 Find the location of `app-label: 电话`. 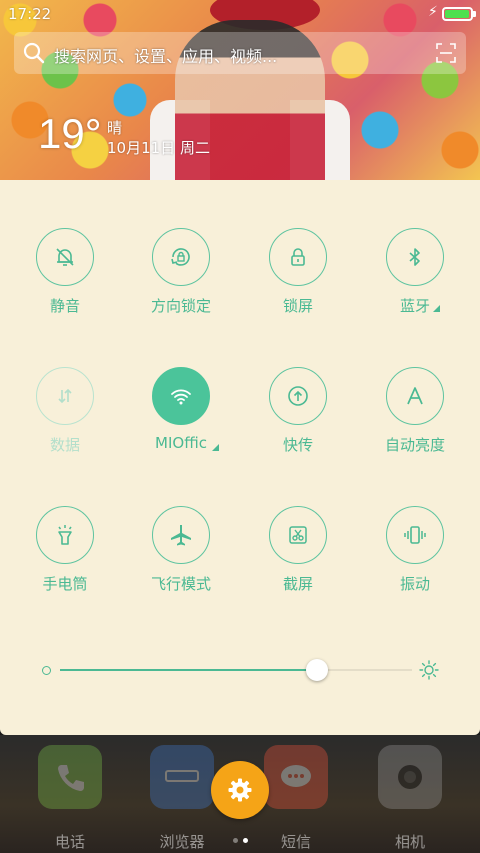

app-label: 电话 is located at coordinates (69, 842).